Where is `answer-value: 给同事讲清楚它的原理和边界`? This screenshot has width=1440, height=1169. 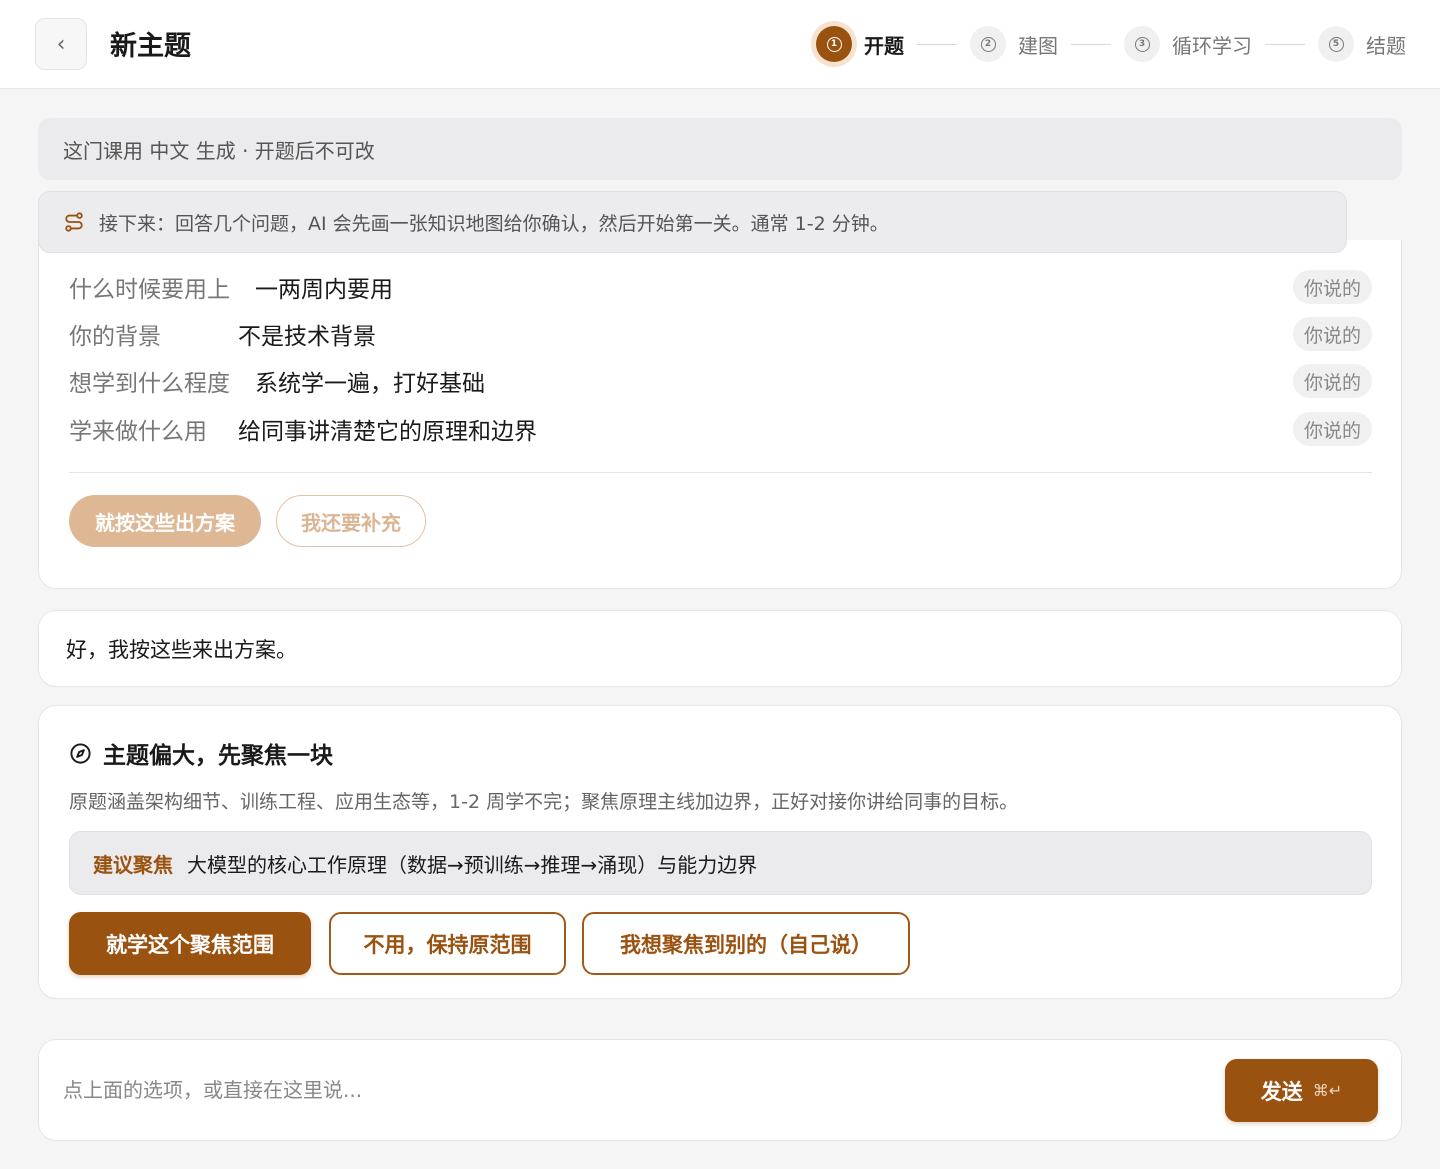 answer-value: 给同事讲清楚它的原理和边界 is located at coordinates (387, 432).